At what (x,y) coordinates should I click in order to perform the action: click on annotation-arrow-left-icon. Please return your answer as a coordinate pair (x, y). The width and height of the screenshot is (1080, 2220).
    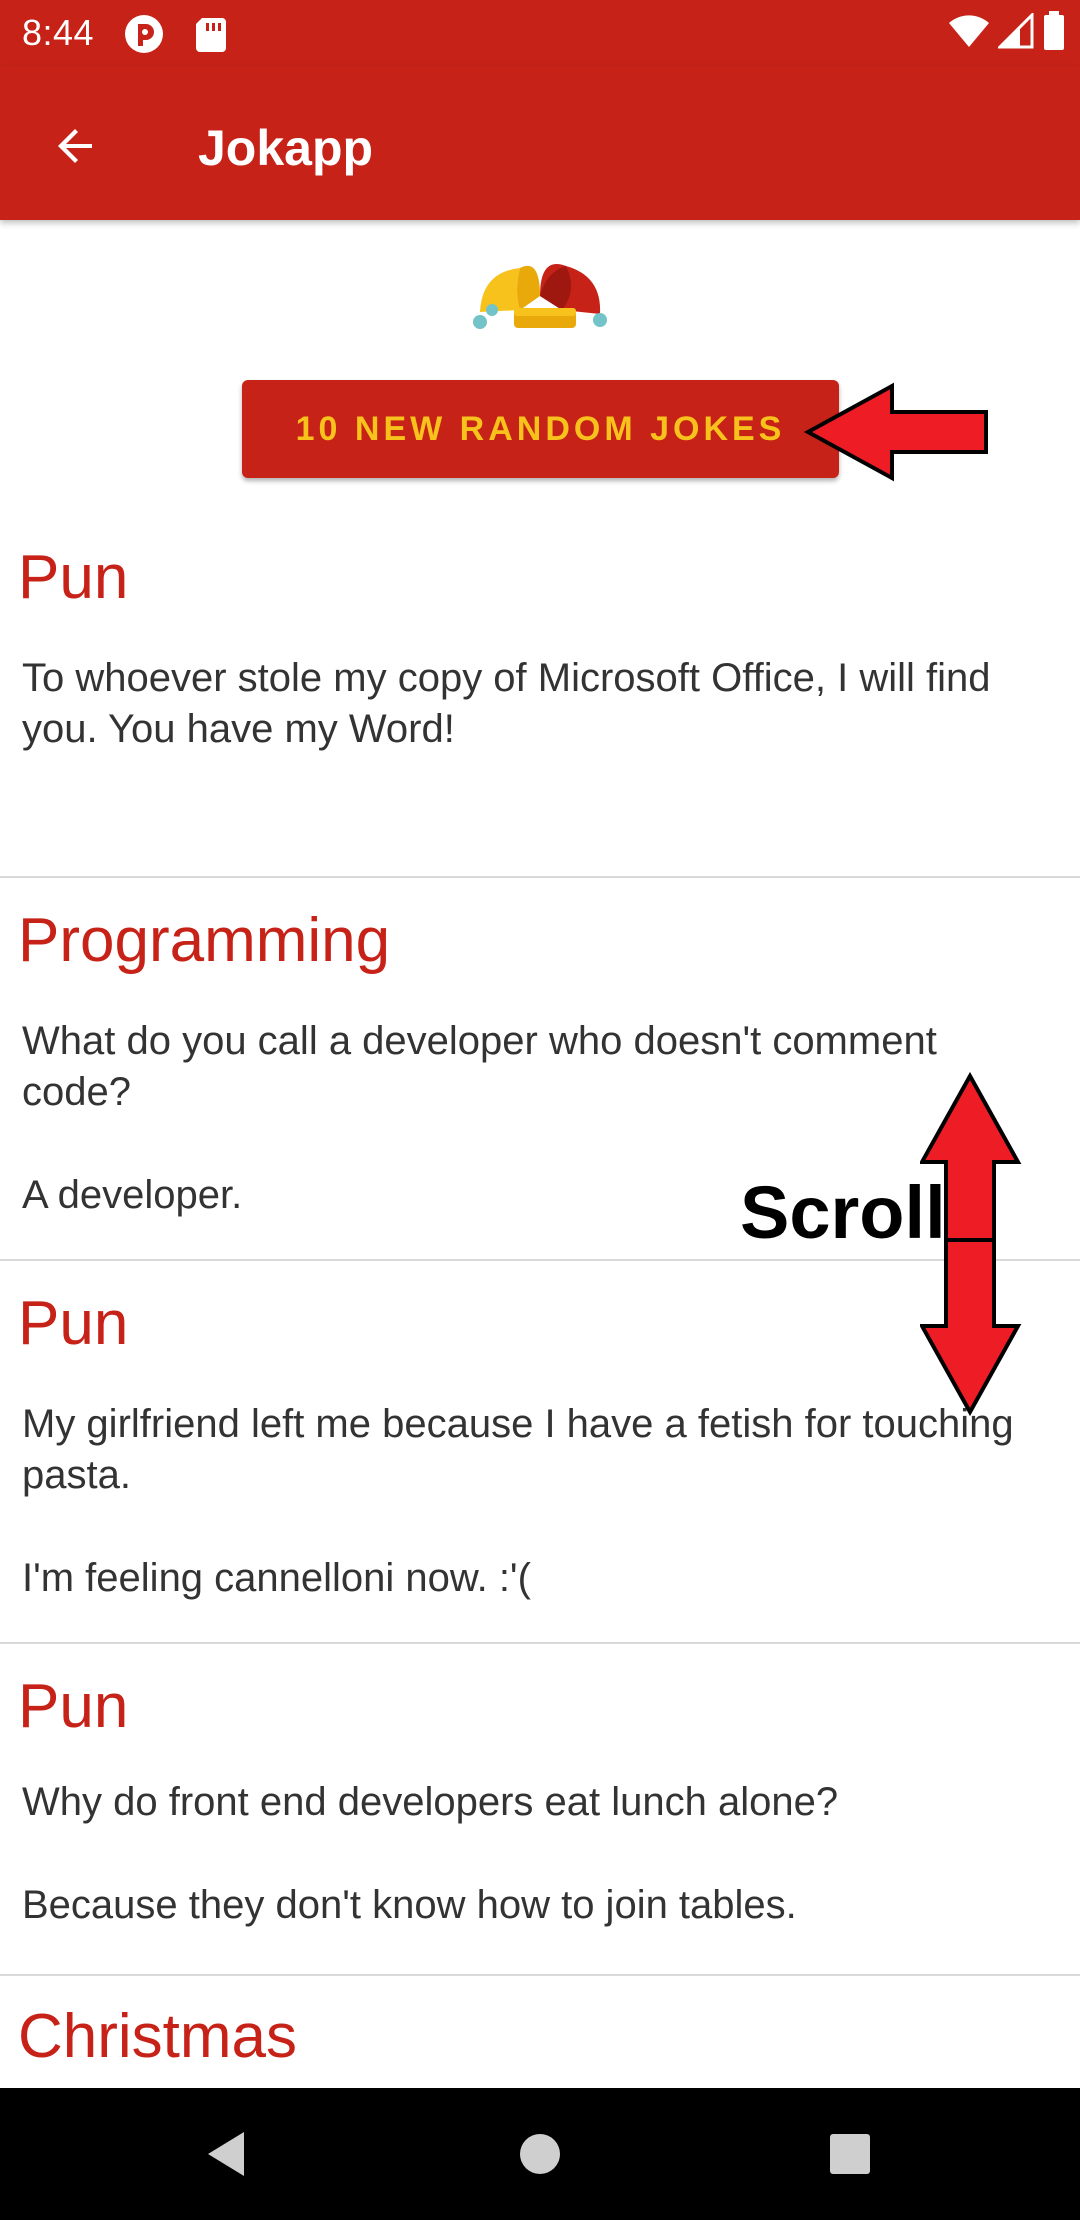
    Looking at the image, I should click on (895, 432).